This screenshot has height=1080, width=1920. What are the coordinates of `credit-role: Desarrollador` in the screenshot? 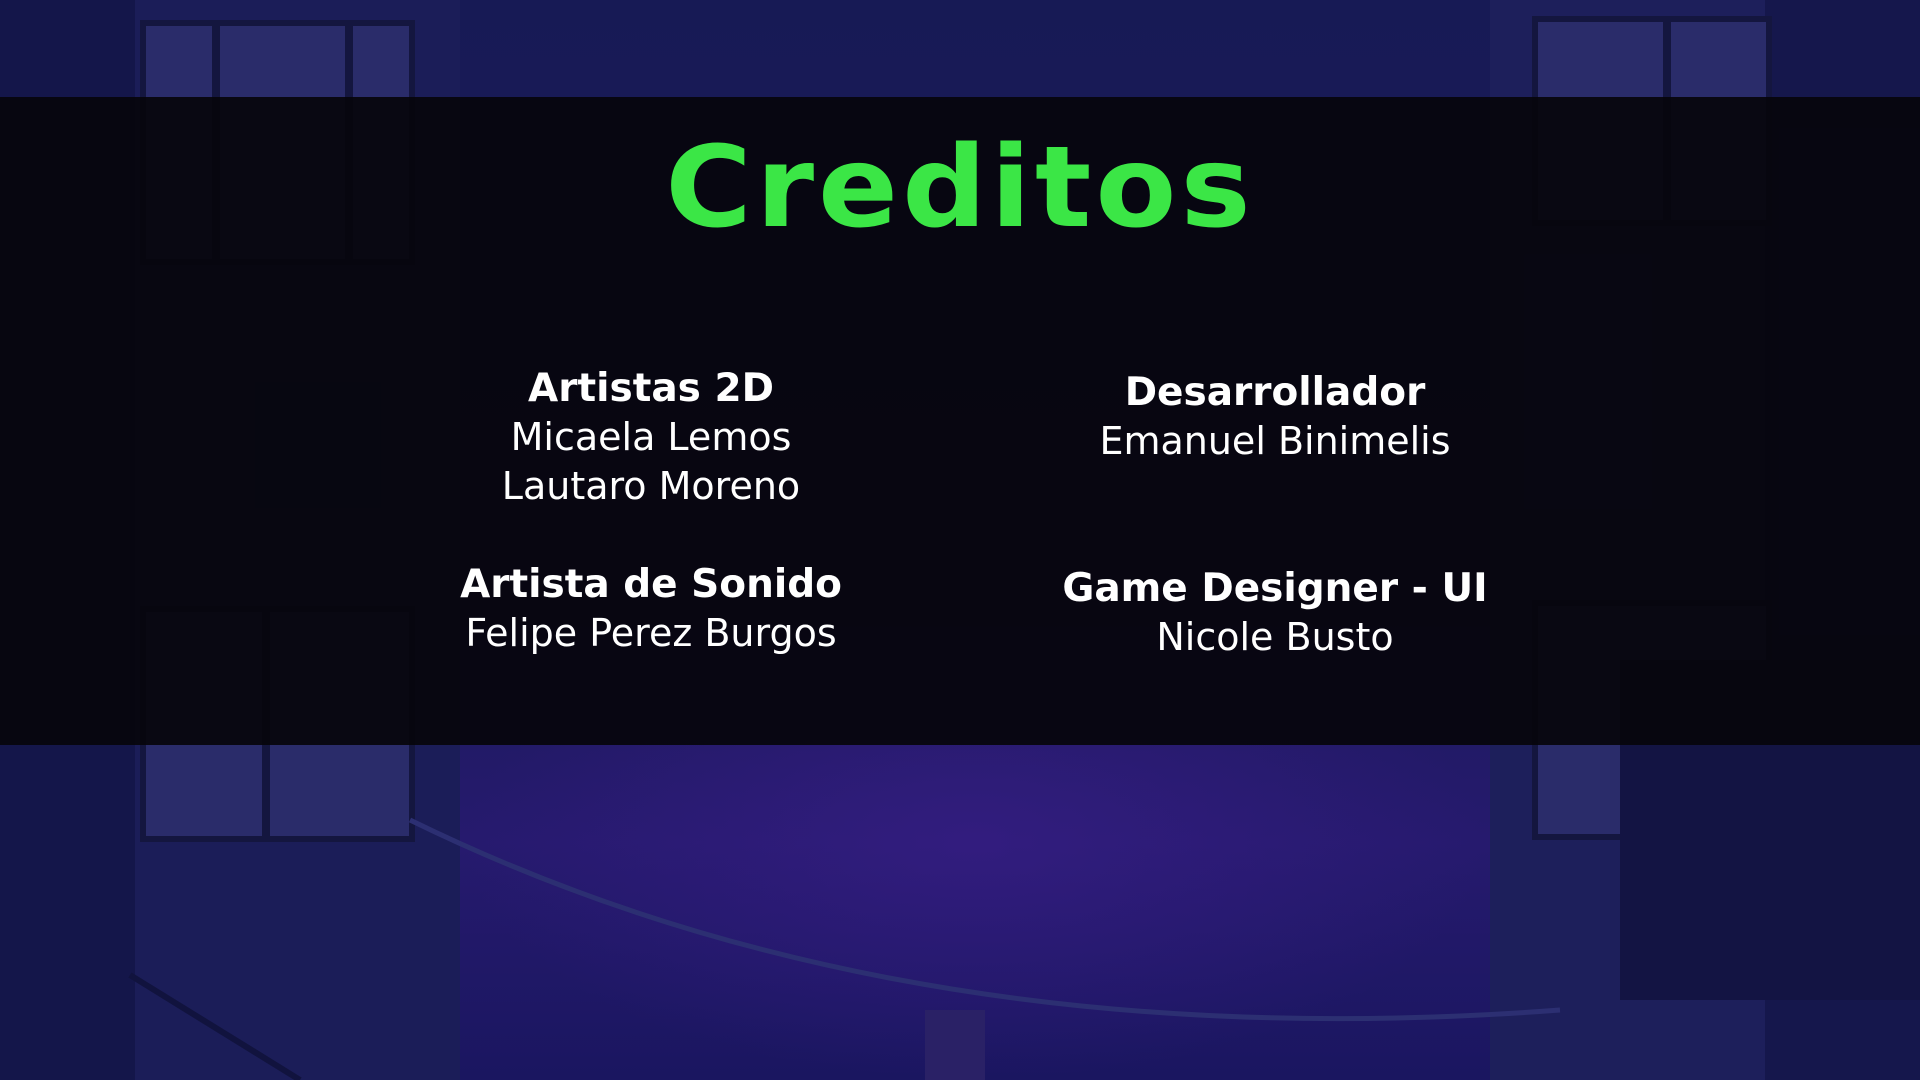 It's located at (1275, 392).